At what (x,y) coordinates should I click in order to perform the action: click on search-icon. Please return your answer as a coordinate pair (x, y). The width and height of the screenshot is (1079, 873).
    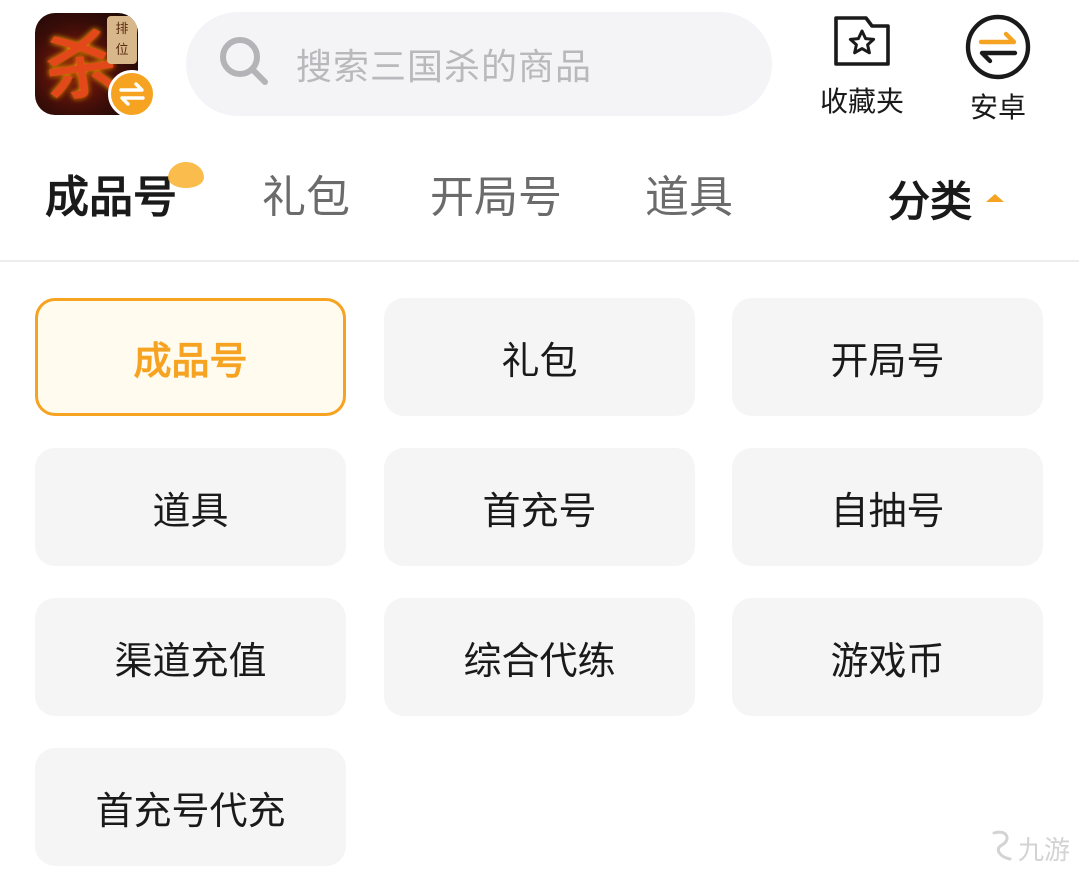
    Looking at the image, I should click on (245, 64).